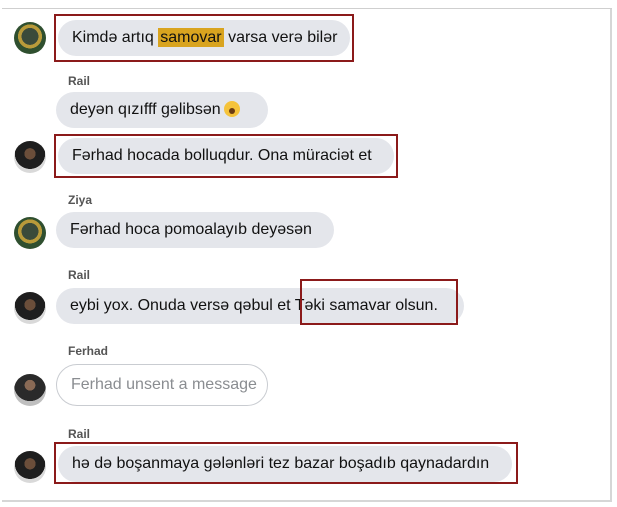  What do you see at coordinates (88, 351) in the screenshot?
I see `sender-name: Ferhad` at bounding box center [88, 351].